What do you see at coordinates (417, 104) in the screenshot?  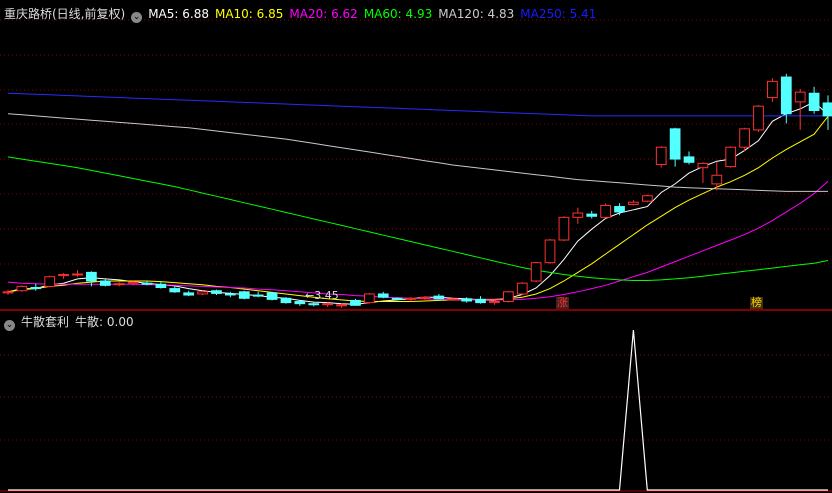 I see `ma-line-ma250` at bounding box center [417, 104].